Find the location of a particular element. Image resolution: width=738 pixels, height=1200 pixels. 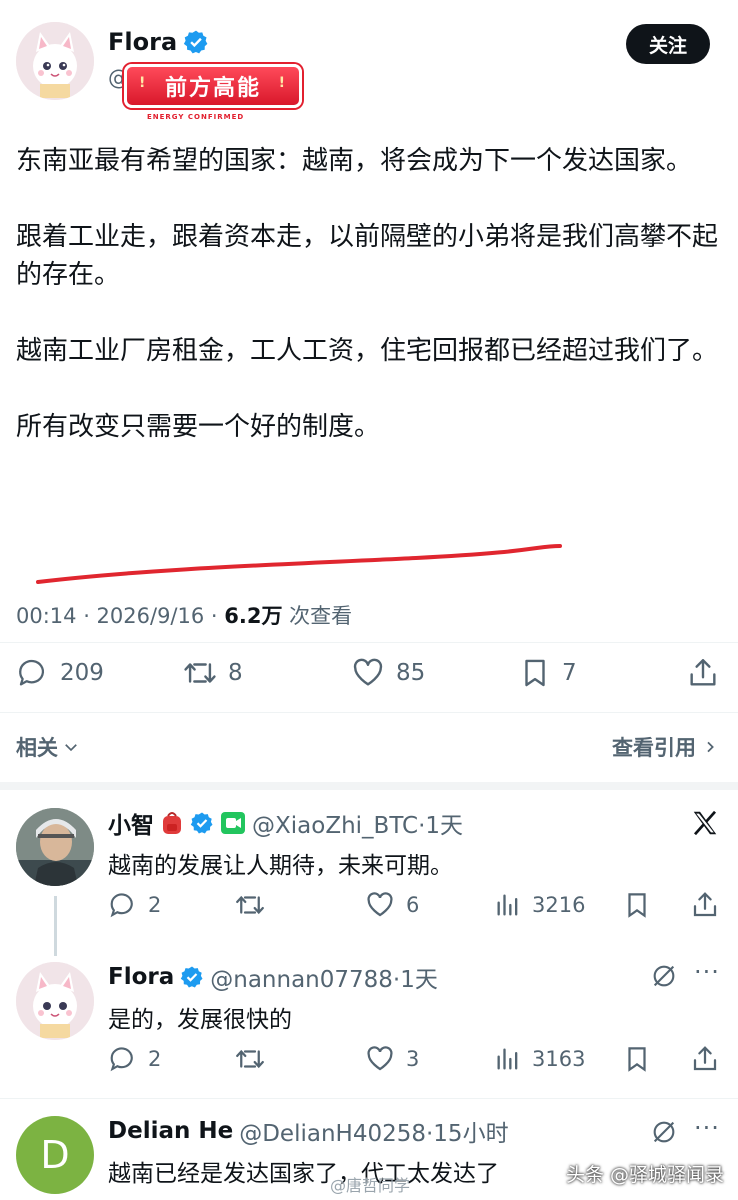

views-button: 3163 is located at coordinates (539, 1059).